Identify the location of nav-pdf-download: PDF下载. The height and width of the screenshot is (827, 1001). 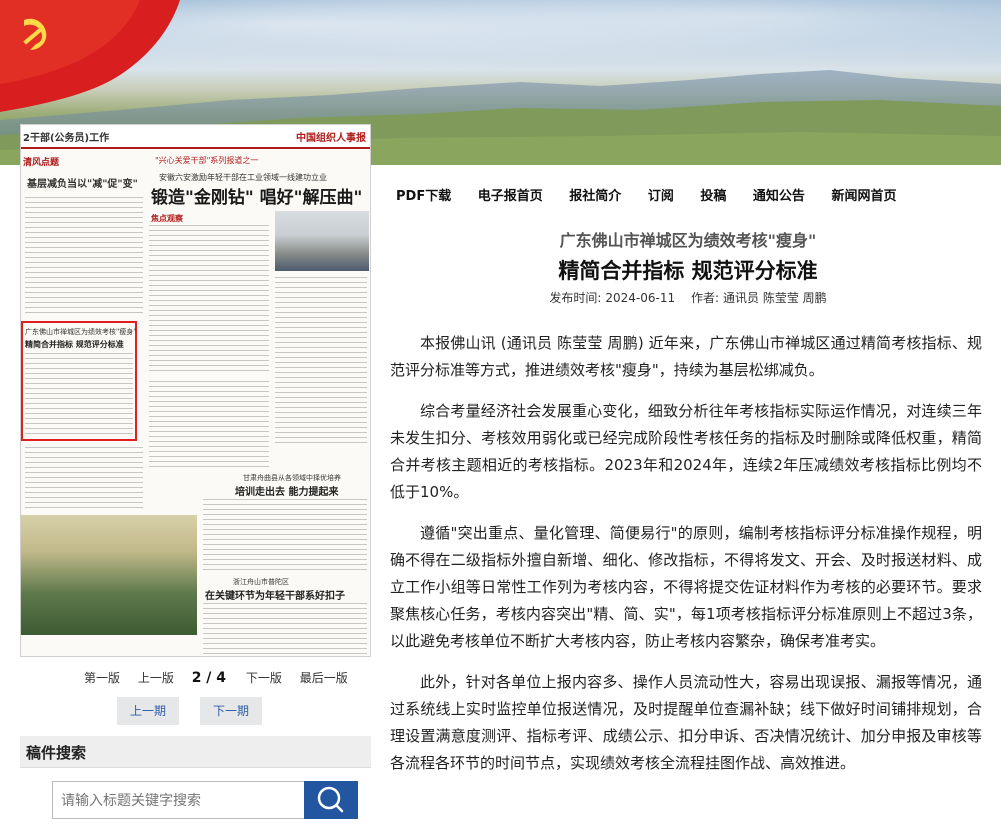
(423, 196).